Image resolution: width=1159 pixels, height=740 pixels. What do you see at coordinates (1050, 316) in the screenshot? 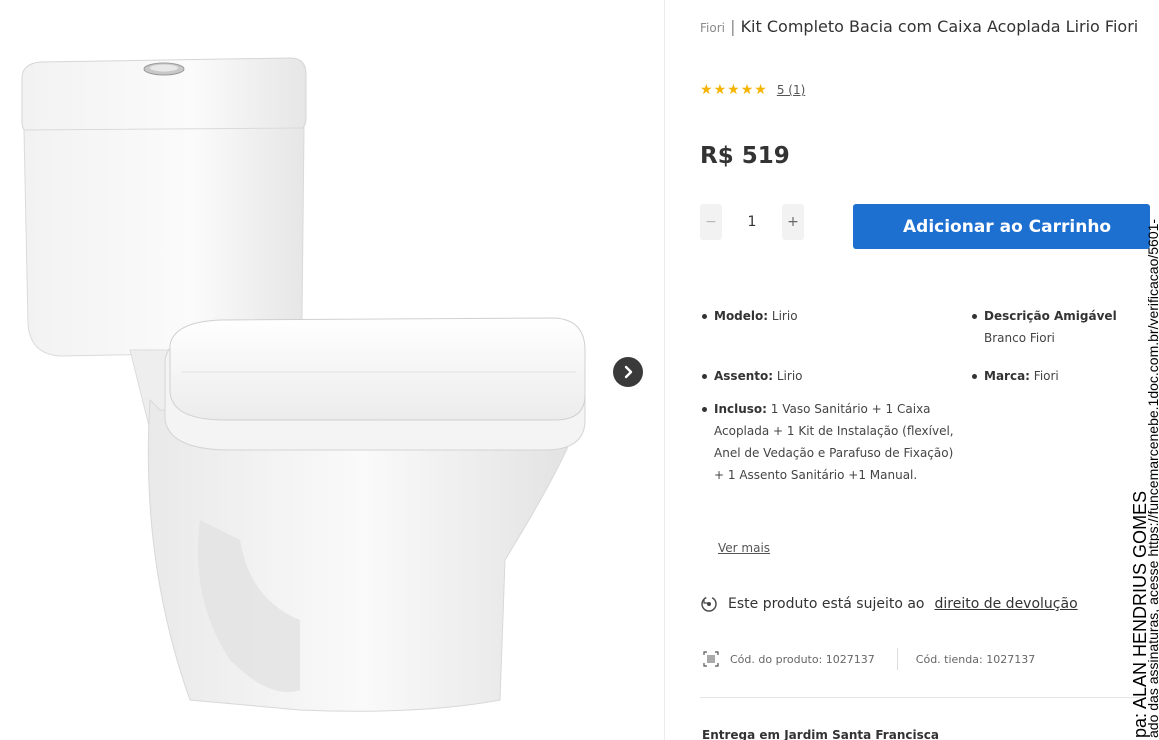
I see `spec-label: Descrição Amigável` at bounding box center [1050, 316].